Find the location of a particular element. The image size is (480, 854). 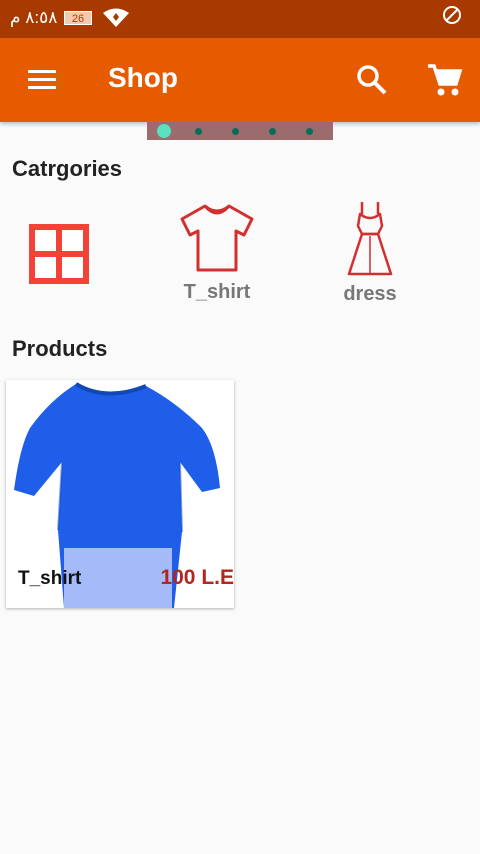

do-not-disturb-icon is located at coordinates (452, 17).